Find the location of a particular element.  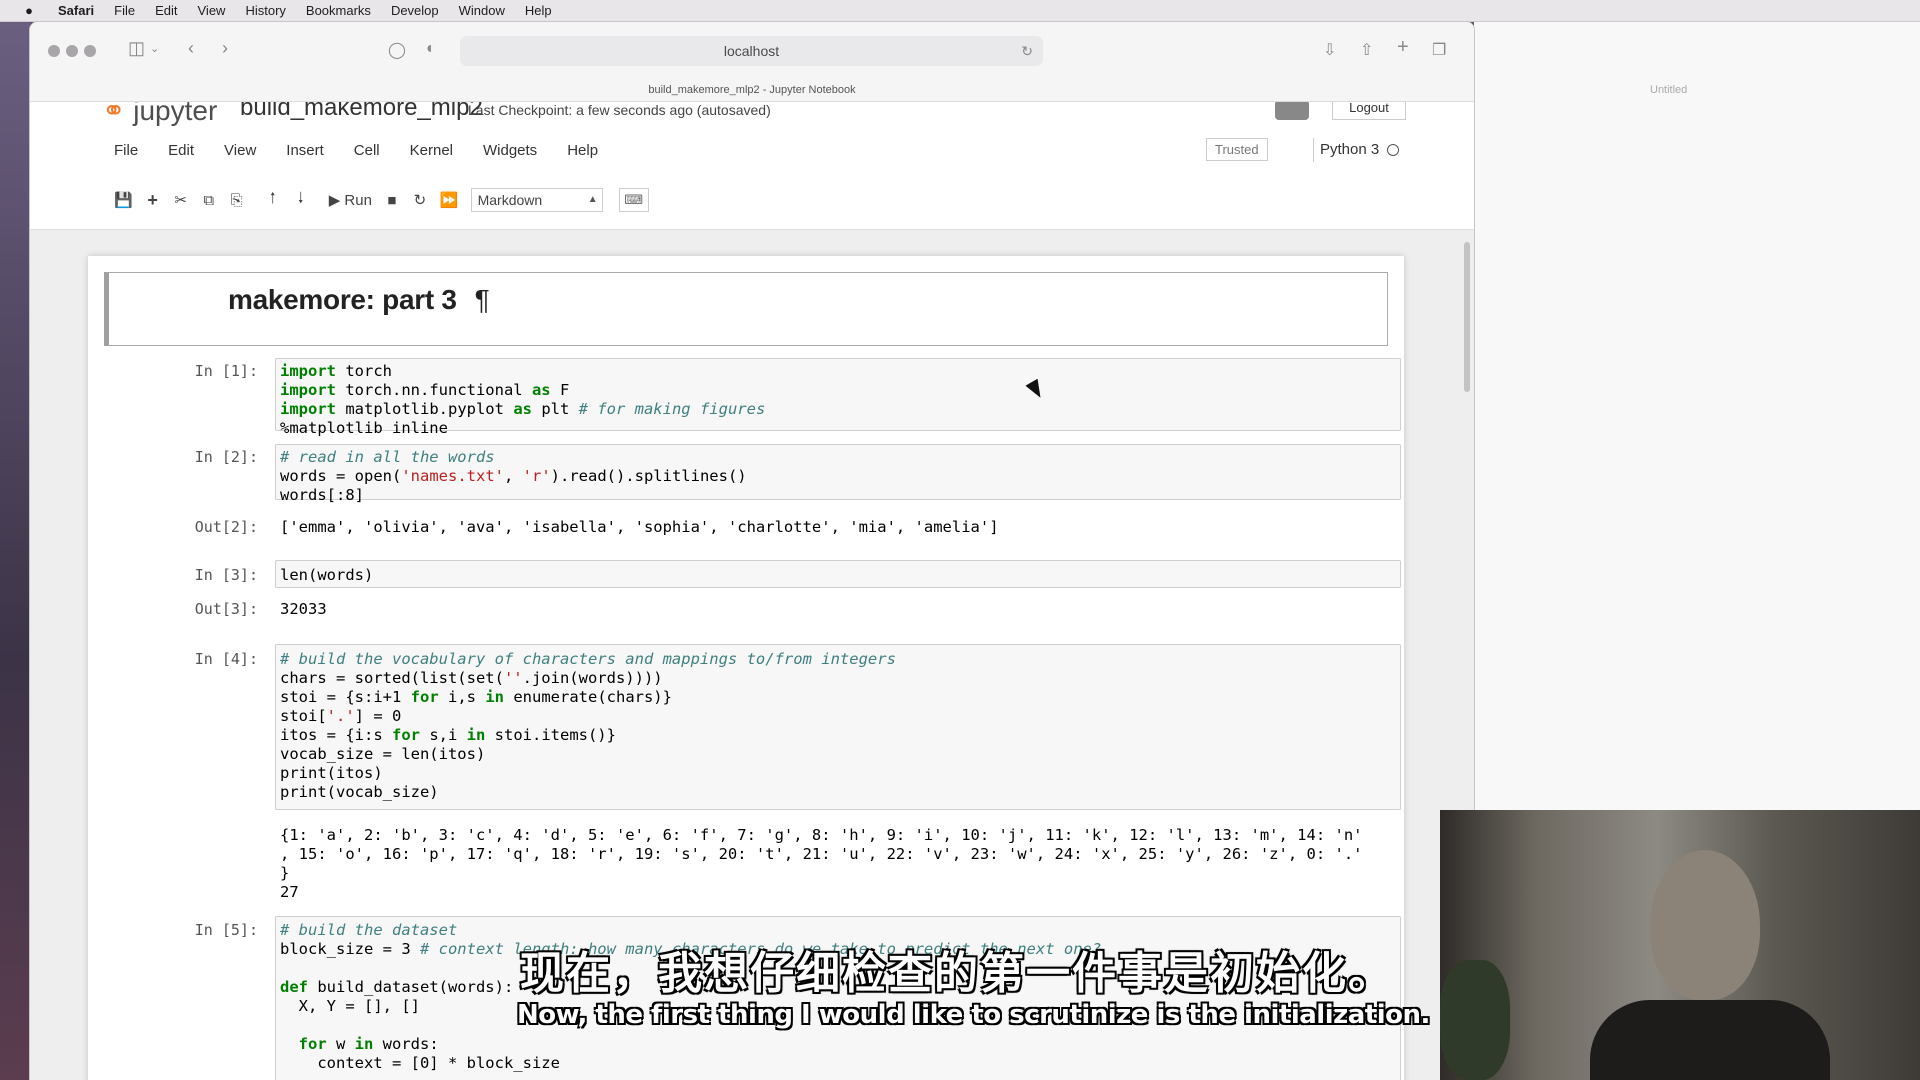

subtitle-chinese: 现在，我想仔细检查的第一件事是初始化。 is located at coordinates (957, 973).